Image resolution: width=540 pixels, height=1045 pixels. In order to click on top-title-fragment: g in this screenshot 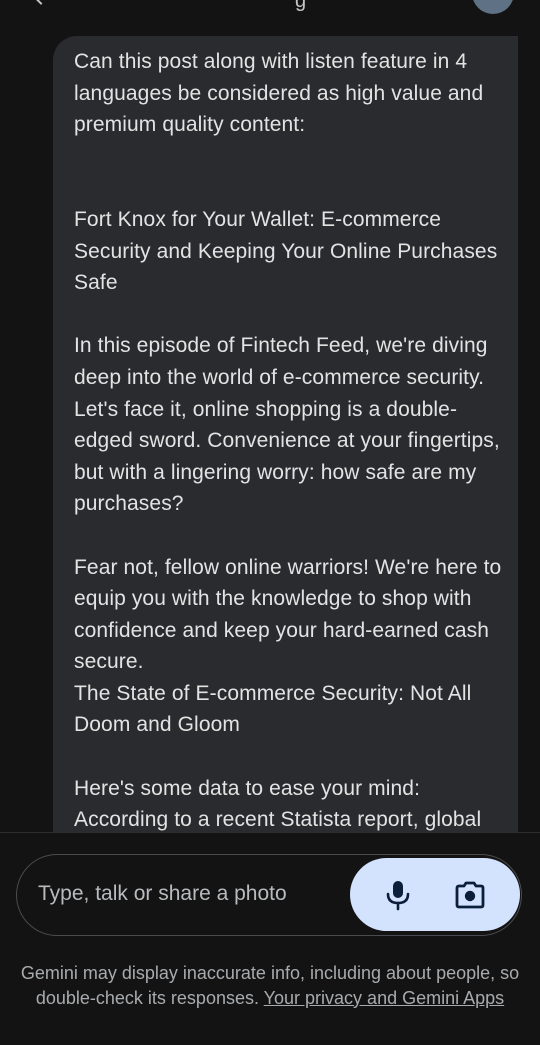, I will do `click(301, 6)`.